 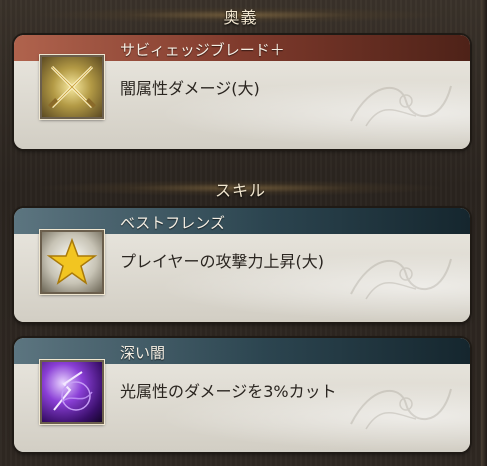 What do you see at coordinates (72, 87) in the screenshot?
I see `crossed-swords-icon` at bounding box center [72, 87].